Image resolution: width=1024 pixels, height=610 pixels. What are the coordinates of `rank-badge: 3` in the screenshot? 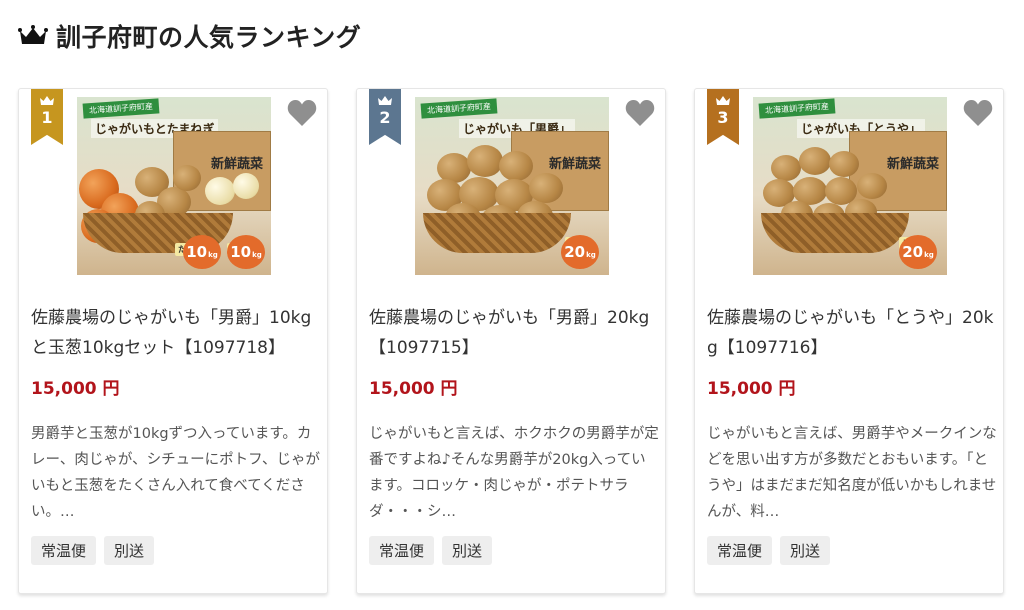 It's located at (723, 117).